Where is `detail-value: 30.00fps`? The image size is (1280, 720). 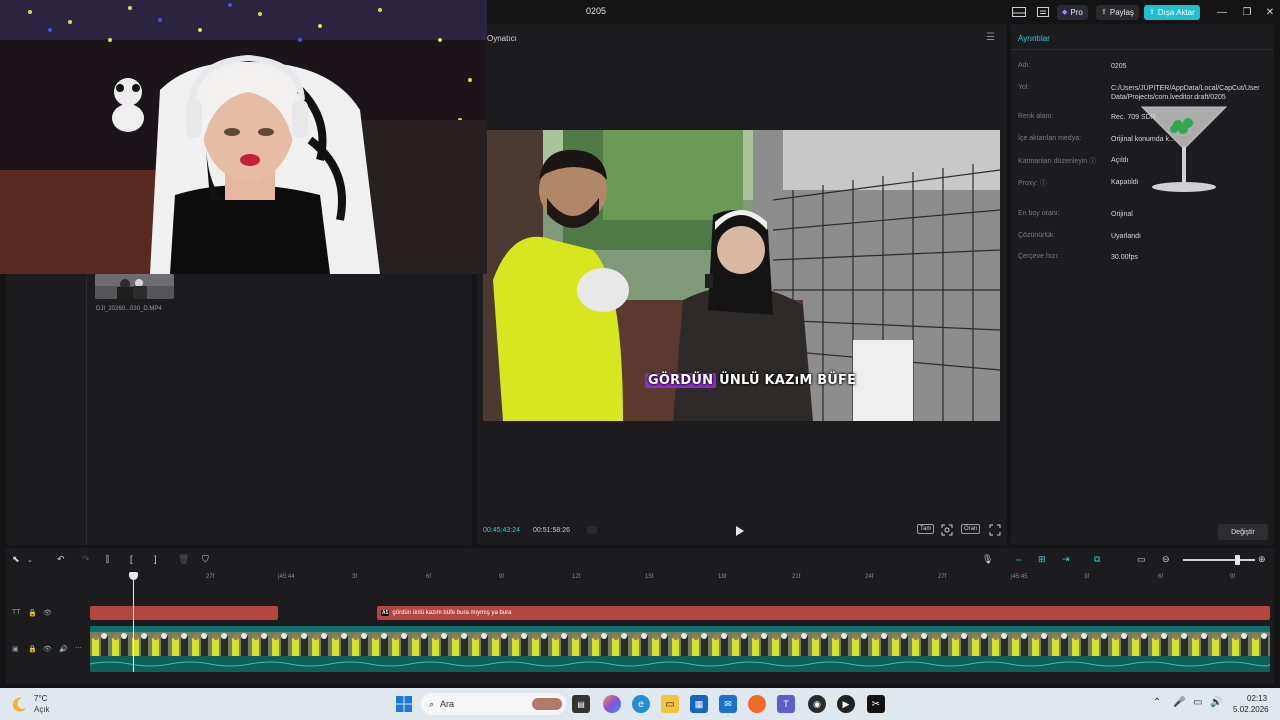
detail-value: 30.00fps is located at coordinates (1124, 257).